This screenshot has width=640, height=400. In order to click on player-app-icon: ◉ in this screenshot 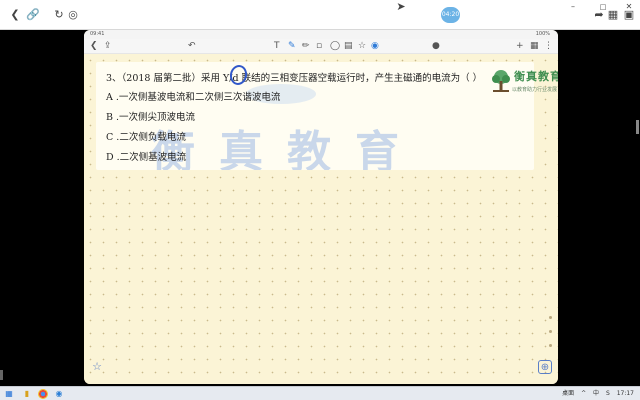, I will do `click(59, 394)`.